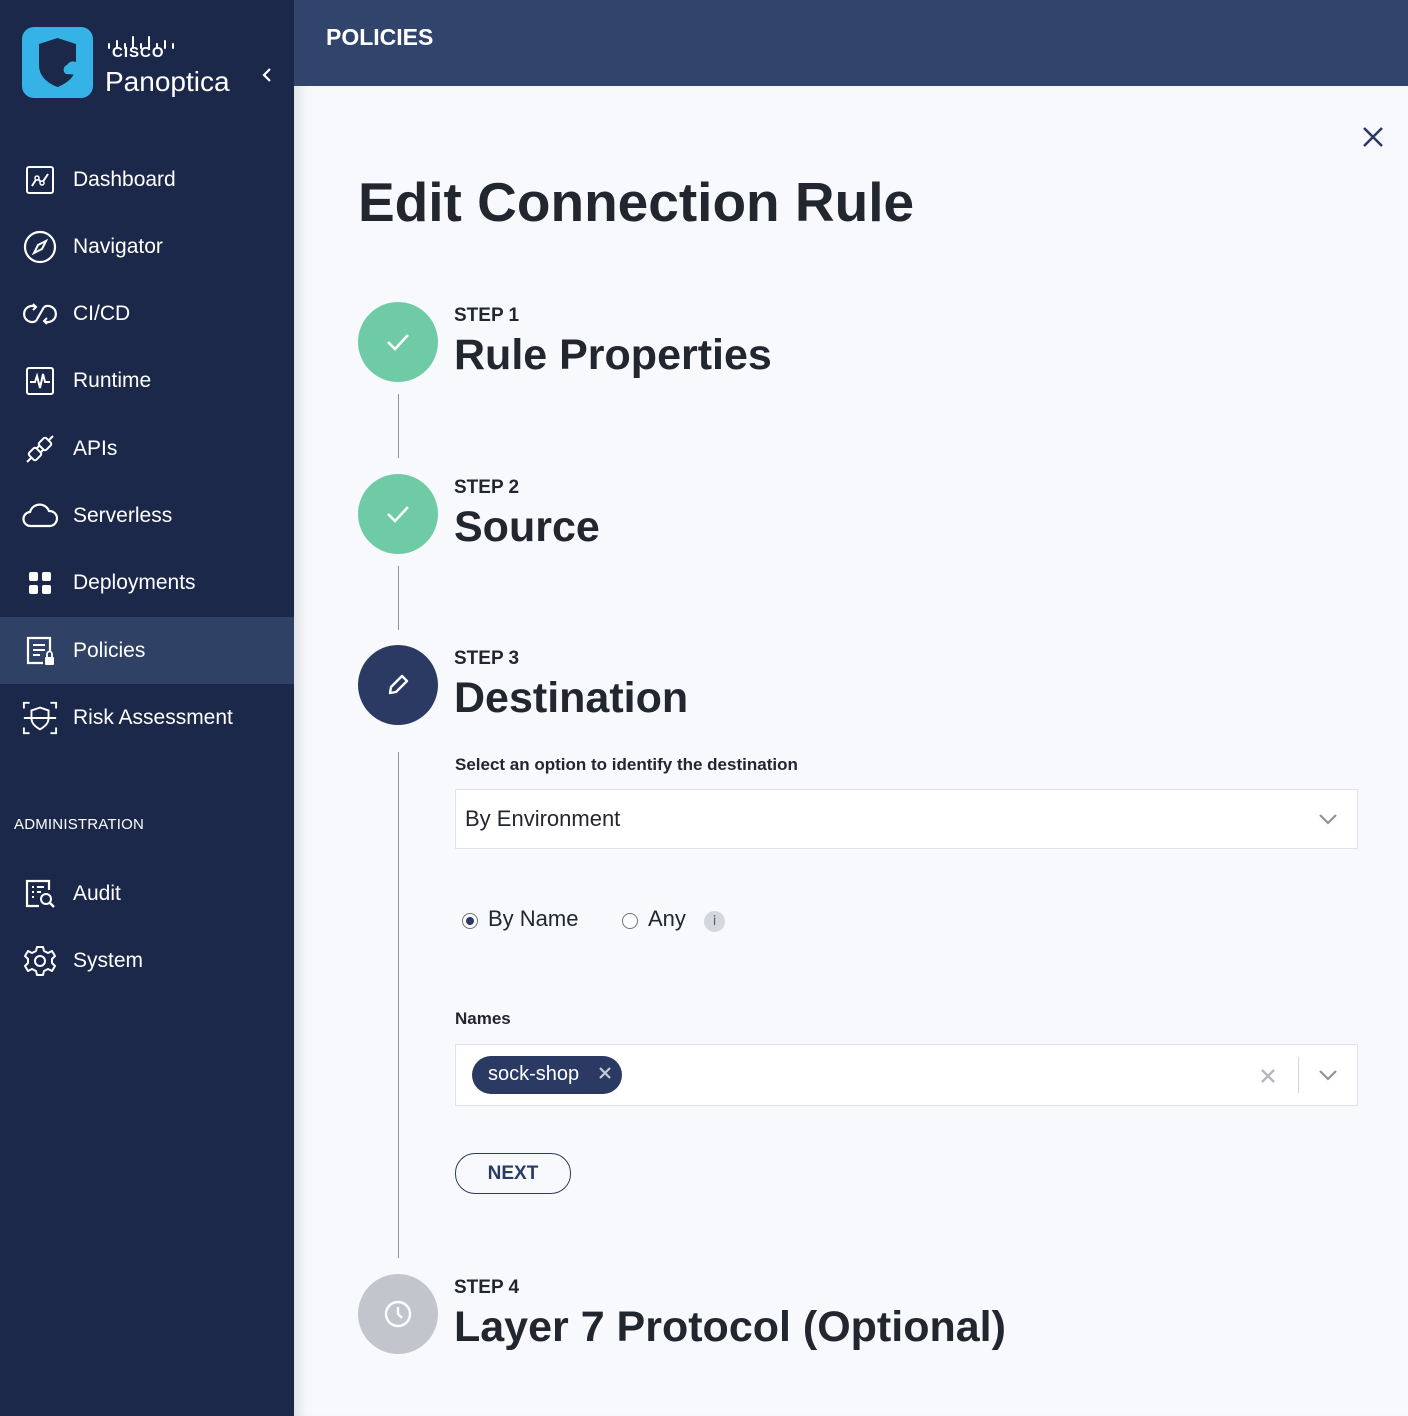 This screenshot has width=1408, height=1416. Describe the element at coordinates (123, 515) in the screenshot. I see `sidebar-item-label: Serverless` at that location.